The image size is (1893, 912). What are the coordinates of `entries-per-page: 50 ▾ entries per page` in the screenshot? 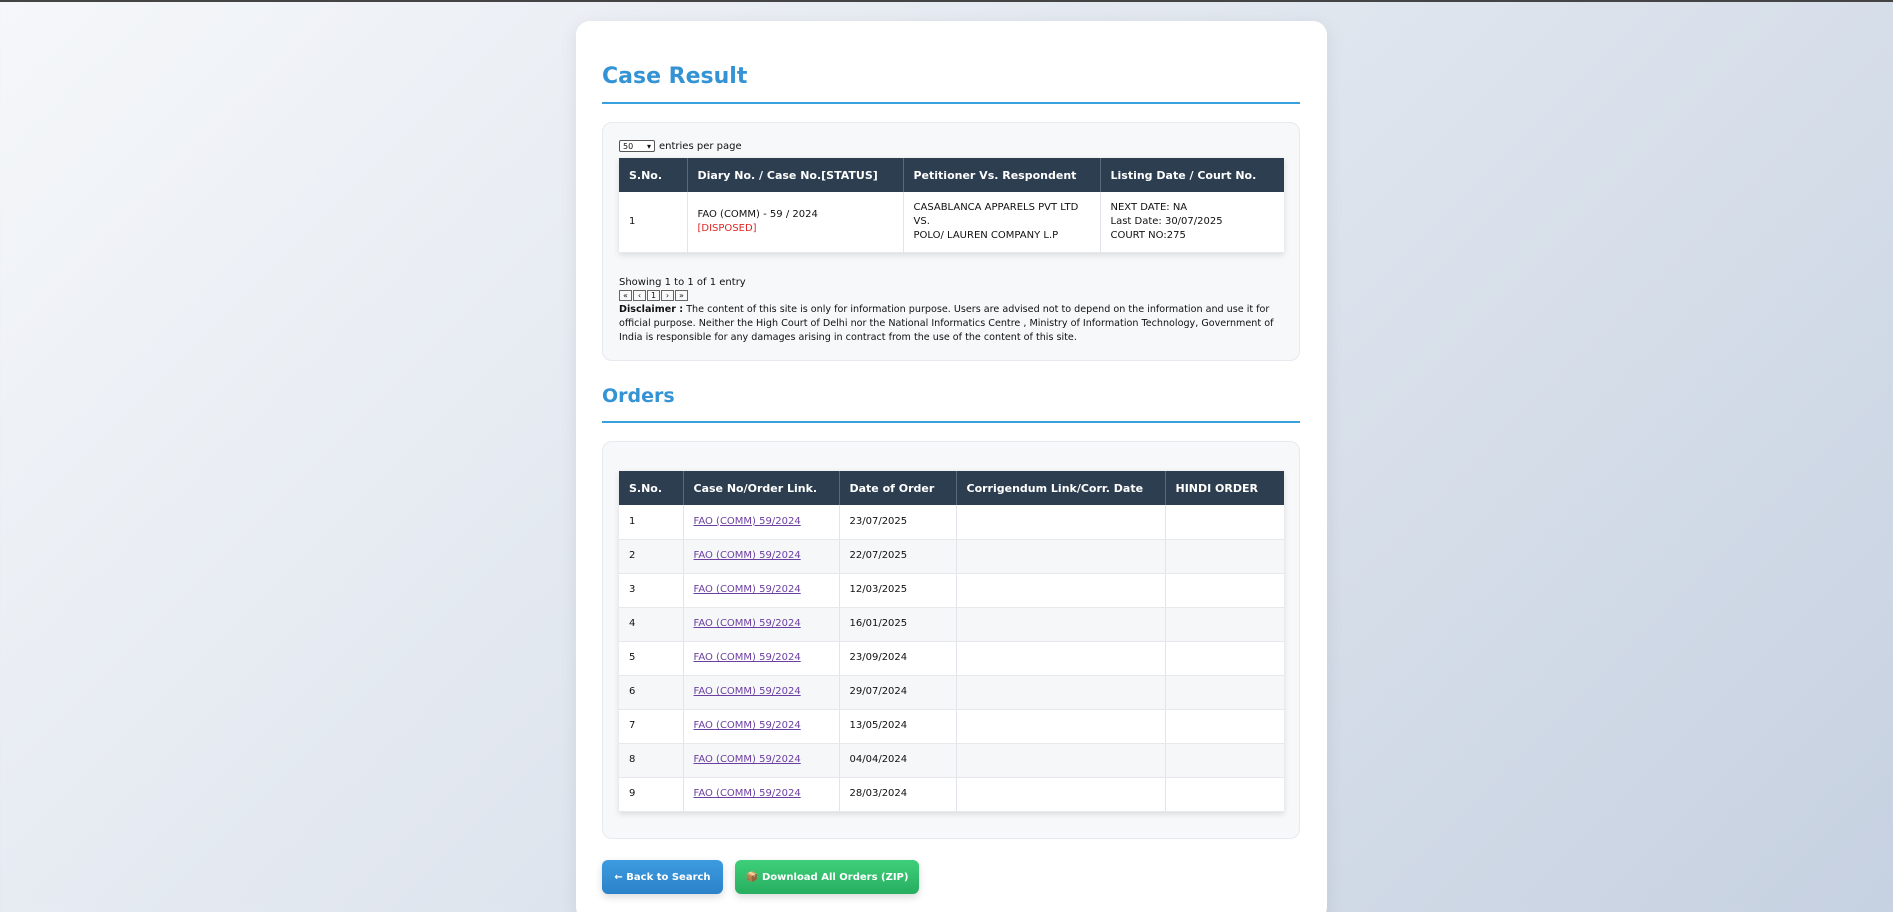 It's located at (680, 146).